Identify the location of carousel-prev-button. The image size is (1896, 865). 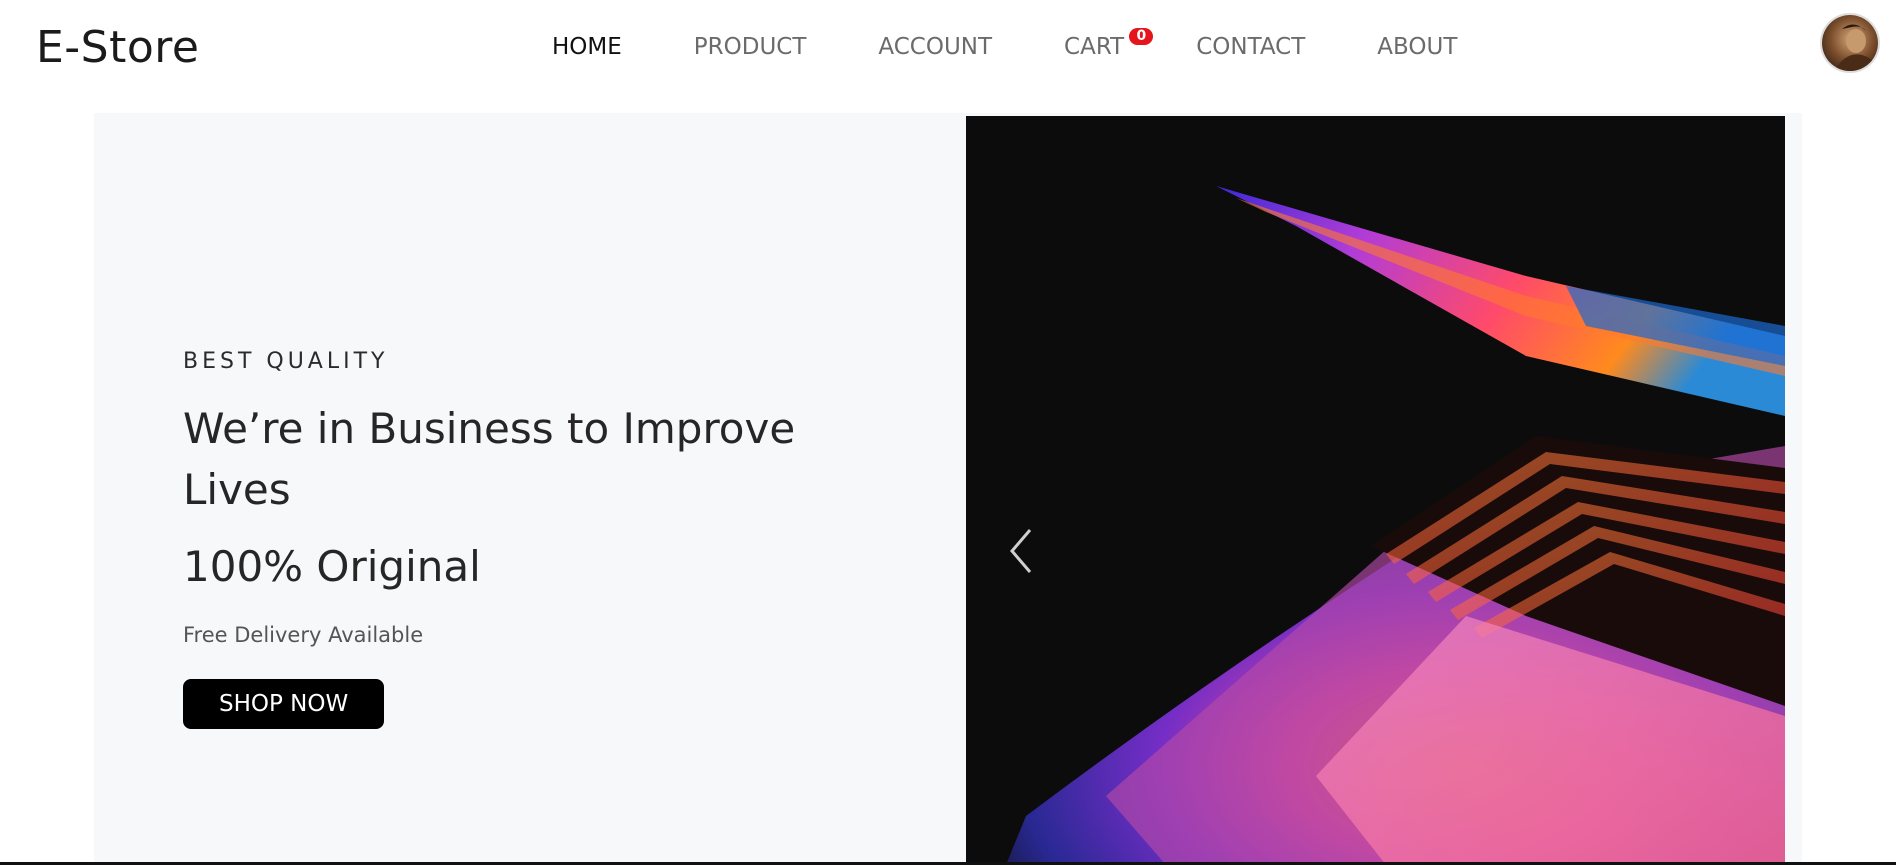
(1021, 551).